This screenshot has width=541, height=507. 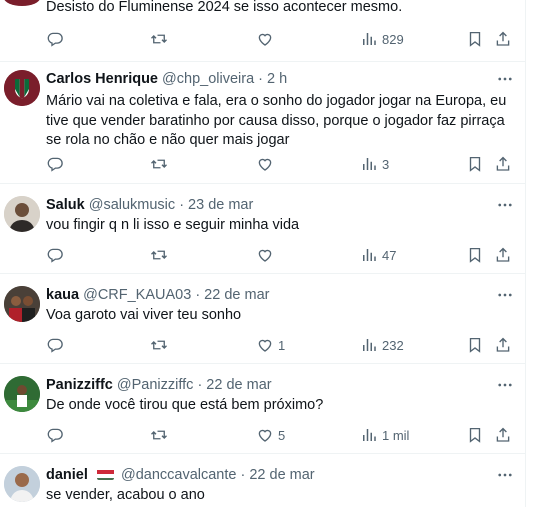 I want to click on views-button: 232, so click(x=382, y=345).